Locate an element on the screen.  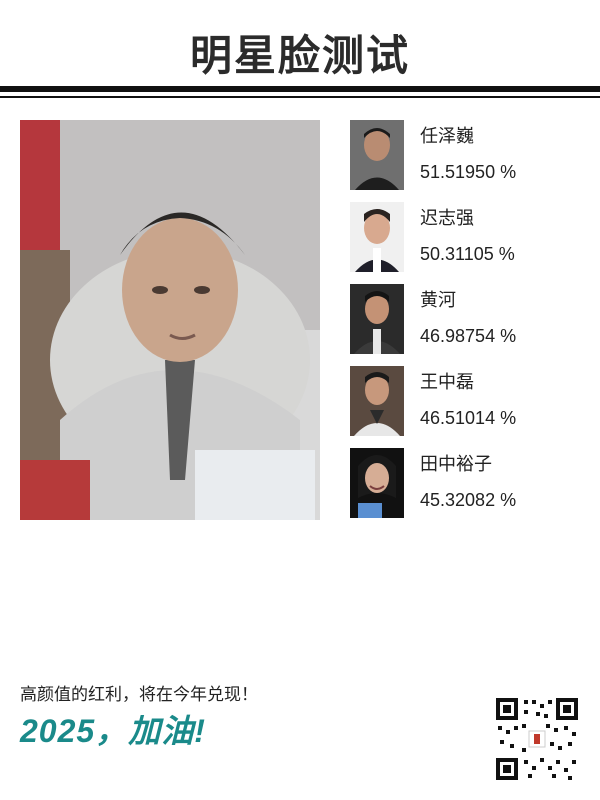
header: 明星脸测试 is located at coordinates (300, 50).